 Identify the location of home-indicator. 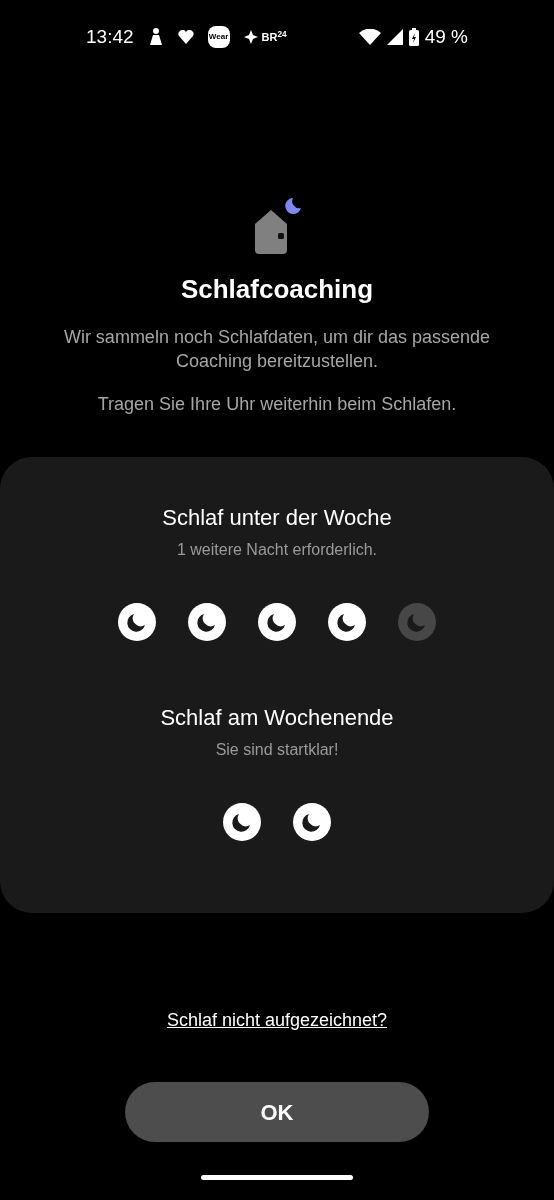
(277, 1177).